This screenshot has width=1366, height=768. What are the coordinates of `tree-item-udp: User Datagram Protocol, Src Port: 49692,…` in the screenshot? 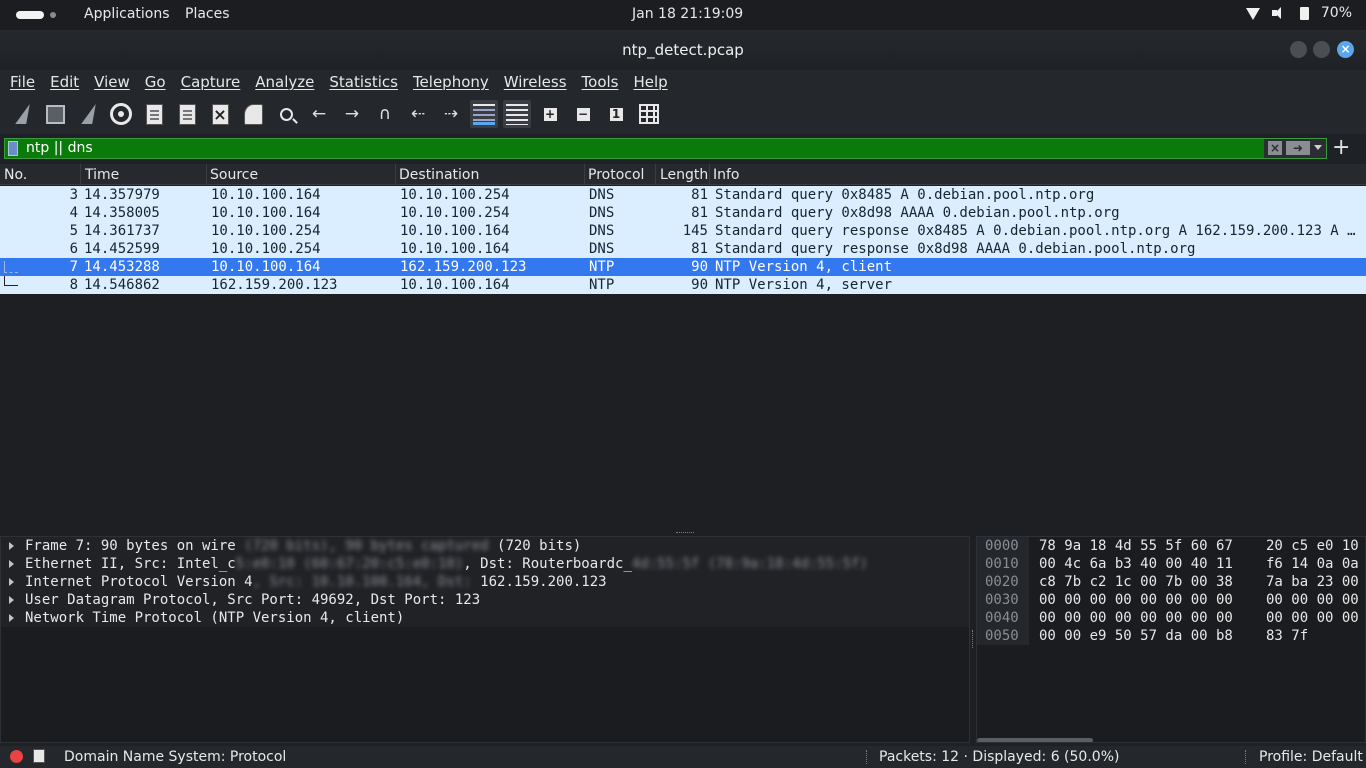 It's located at (485, 600).